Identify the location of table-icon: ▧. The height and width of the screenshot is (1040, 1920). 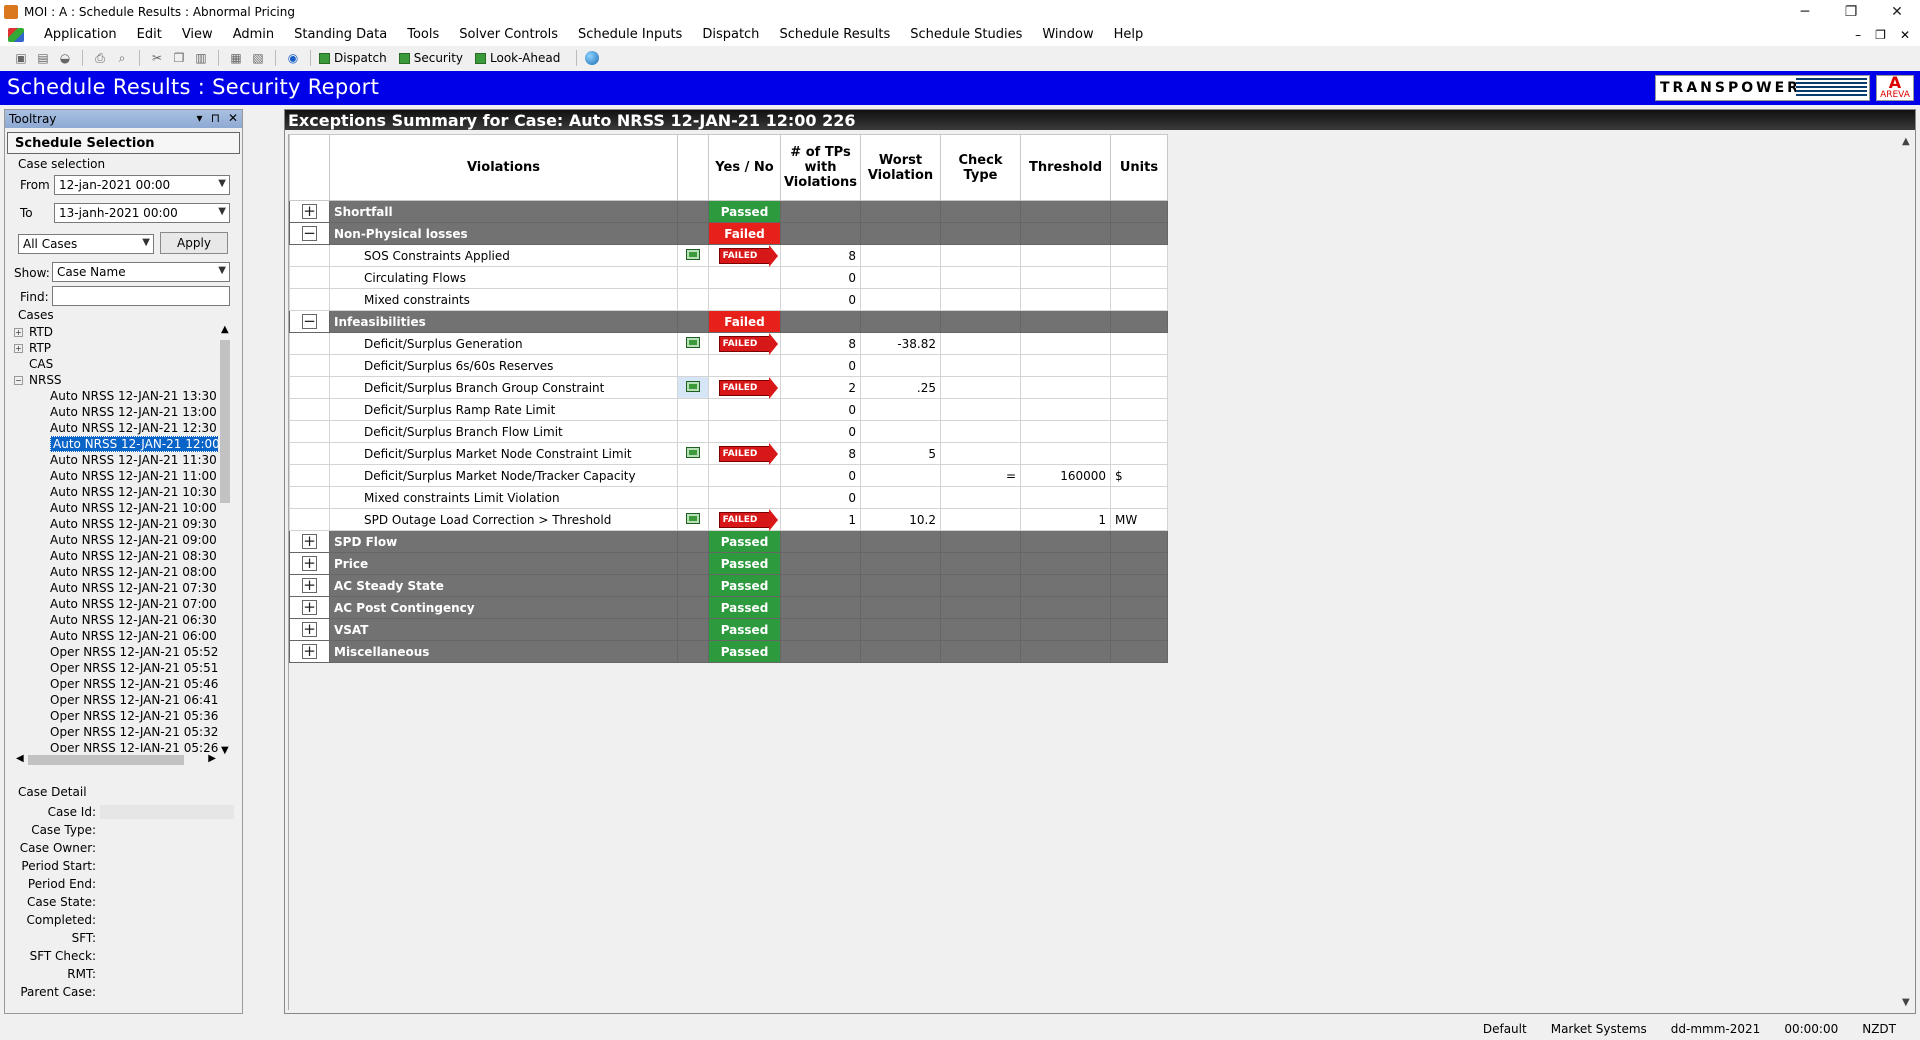
(258, 58).